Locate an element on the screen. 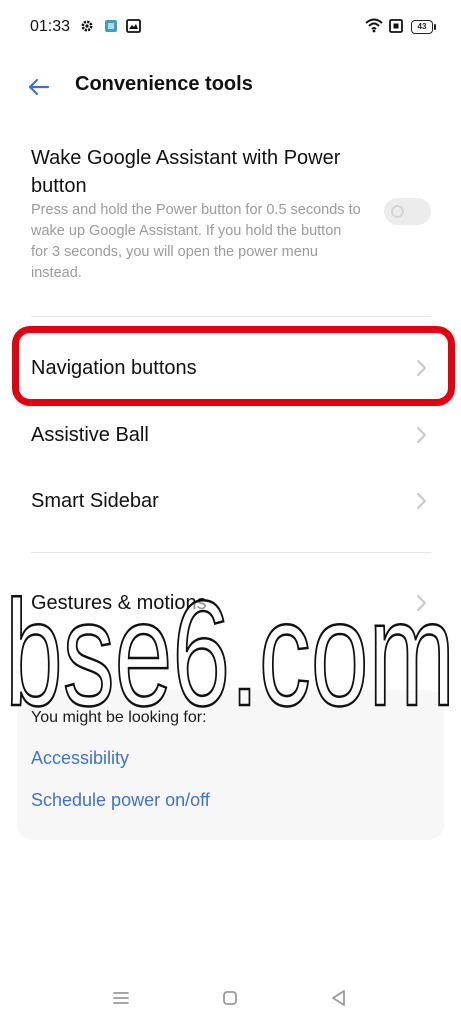 This screenshot has width=461, height=1024. app-icon is located at coordinates (111, 28).